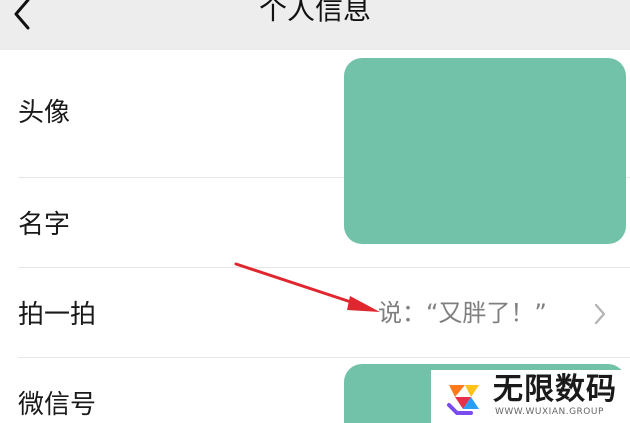 The width and height of the screenshot is (630, 423). Describe the element at coordinates (464, 398) in the screenshot. I see `wuxian-logo-icon` at that location.